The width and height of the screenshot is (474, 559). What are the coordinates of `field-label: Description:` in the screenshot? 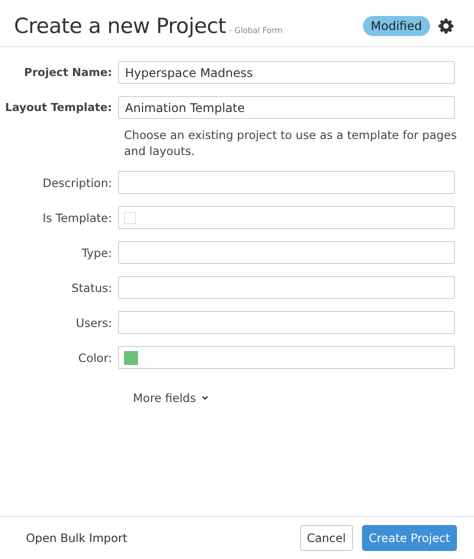 It's located at (77, 183).